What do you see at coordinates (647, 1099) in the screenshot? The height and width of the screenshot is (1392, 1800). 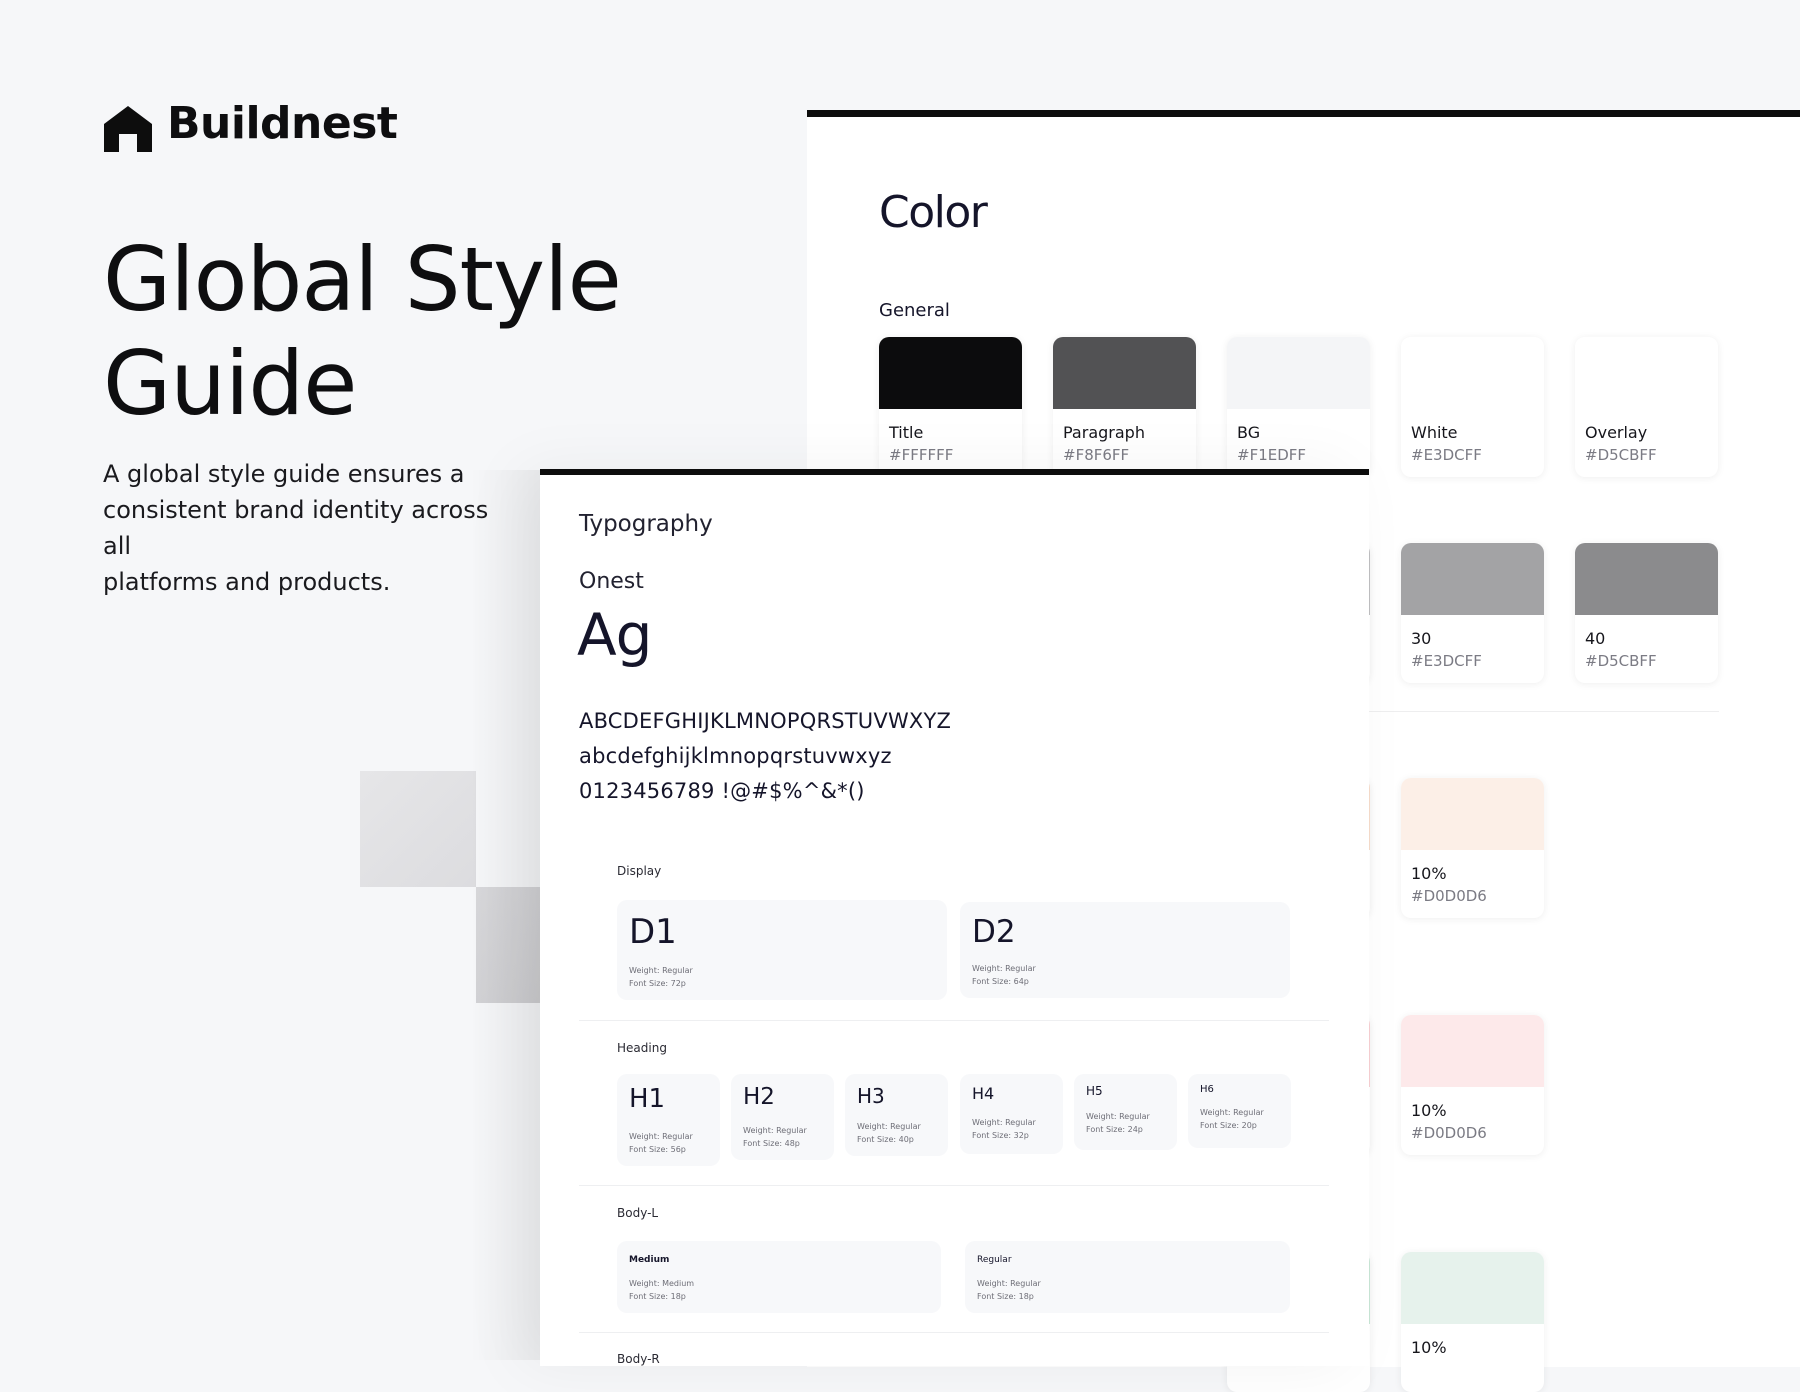 I see `h1-label: H1` at bounding box center [647, 1099].